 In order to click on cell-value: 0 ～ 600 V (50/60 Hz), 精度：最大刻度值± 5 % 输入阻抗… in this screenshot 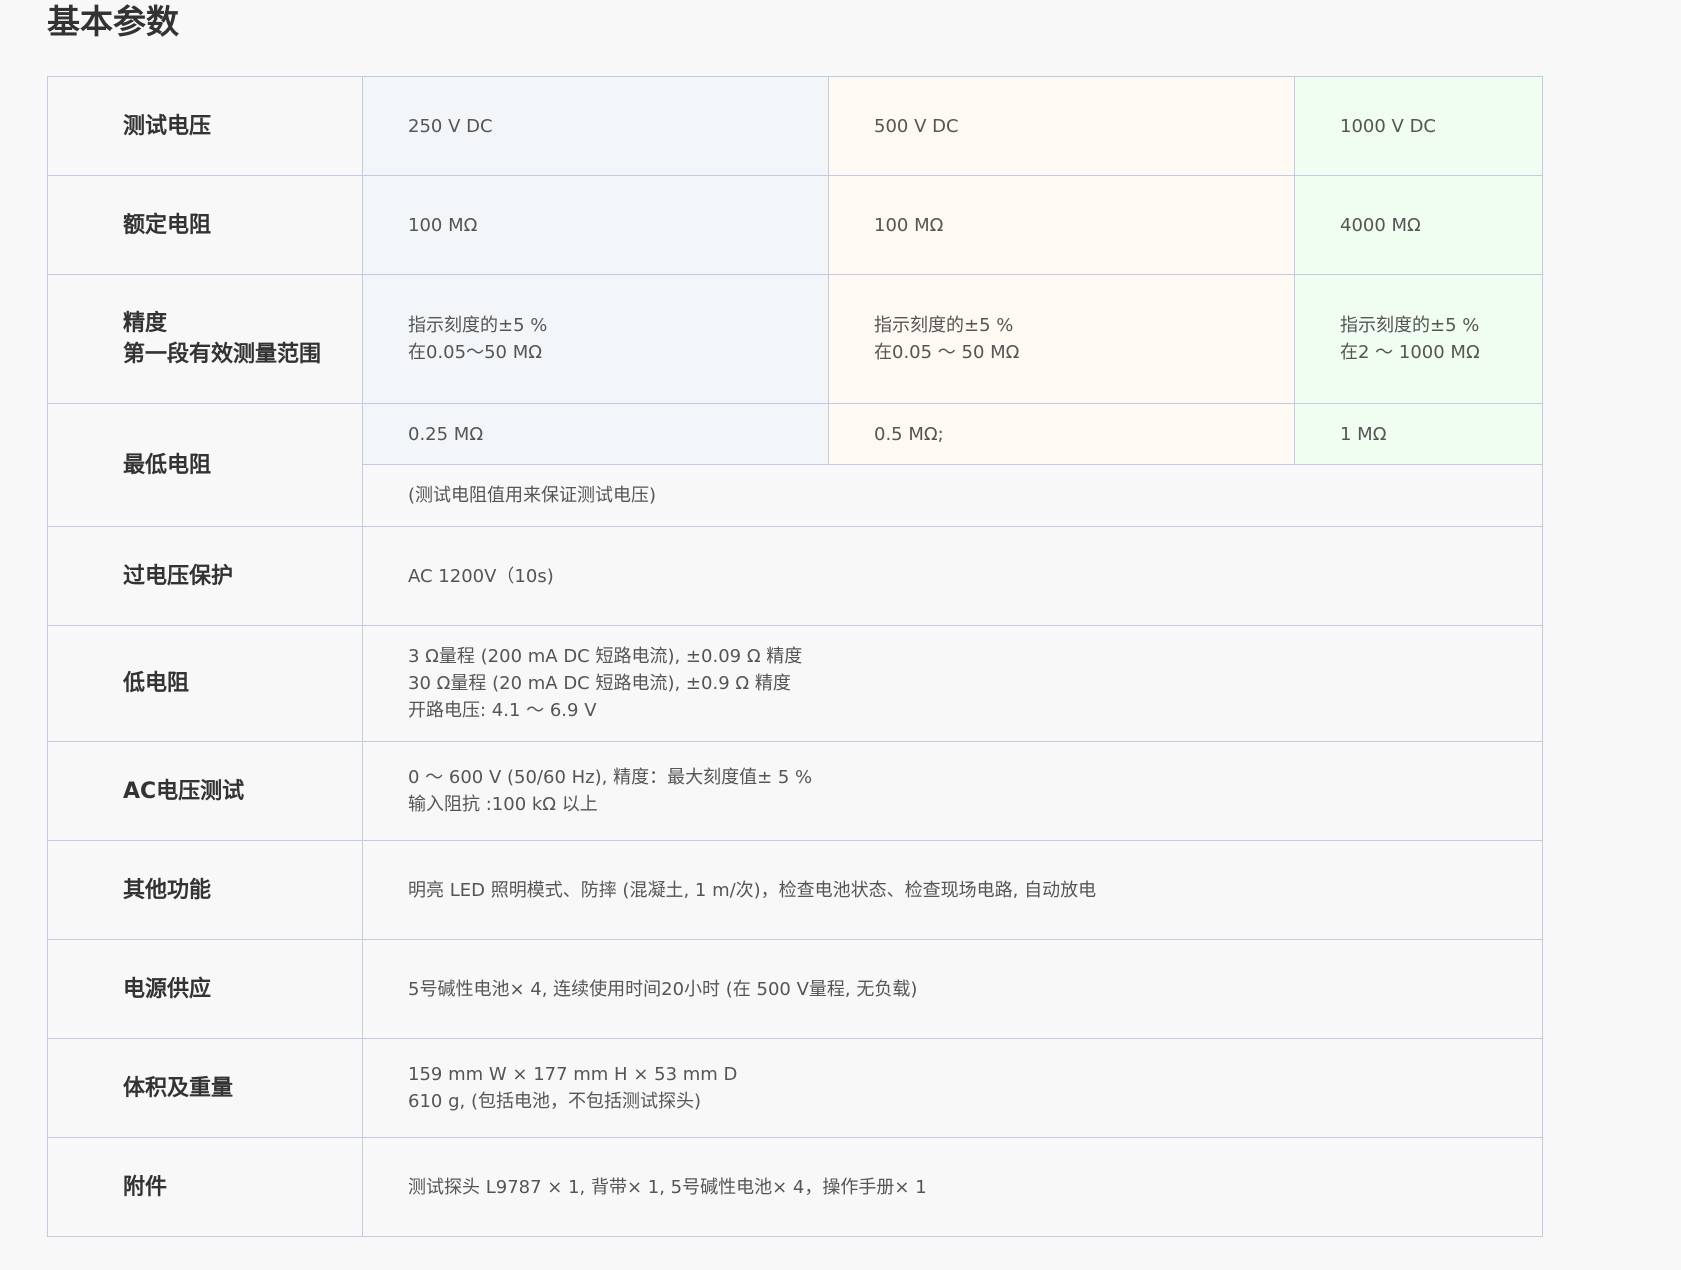, I will do `click(952, 791)`.